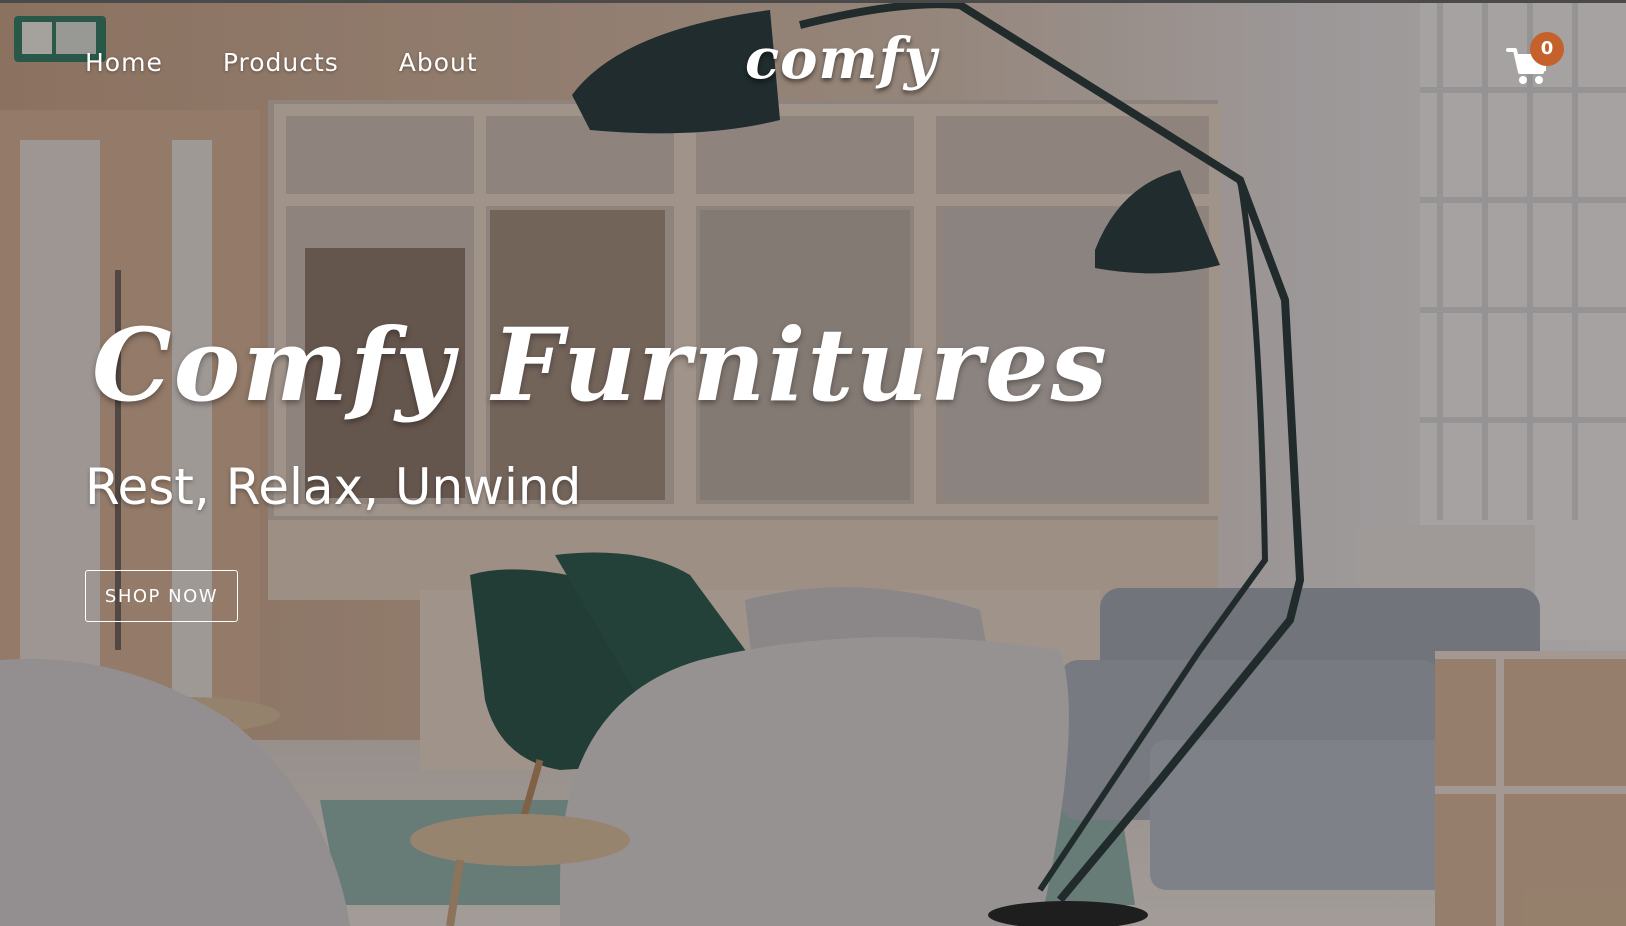 This screenshot has height=926, width=1626. I want to click on nav-links: Home Products About, so click(281, 62).